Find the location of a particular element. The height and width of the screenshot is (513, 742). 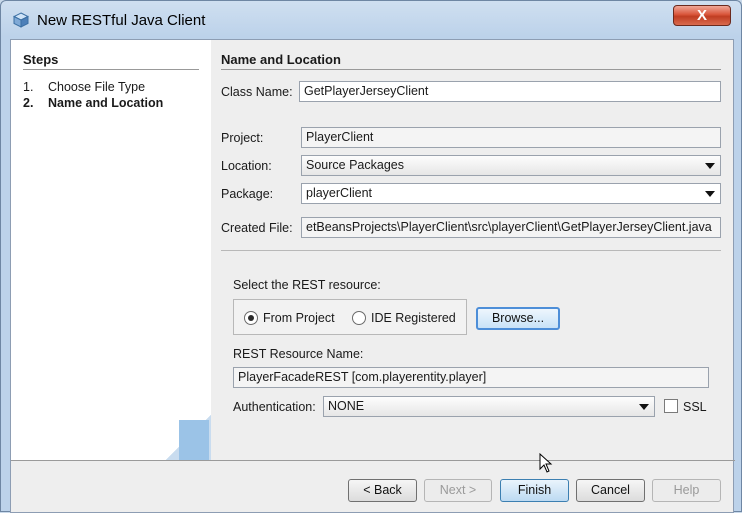

step-item-choose-file-type: 1. Choose File Type is located at coordinates (84, 87).